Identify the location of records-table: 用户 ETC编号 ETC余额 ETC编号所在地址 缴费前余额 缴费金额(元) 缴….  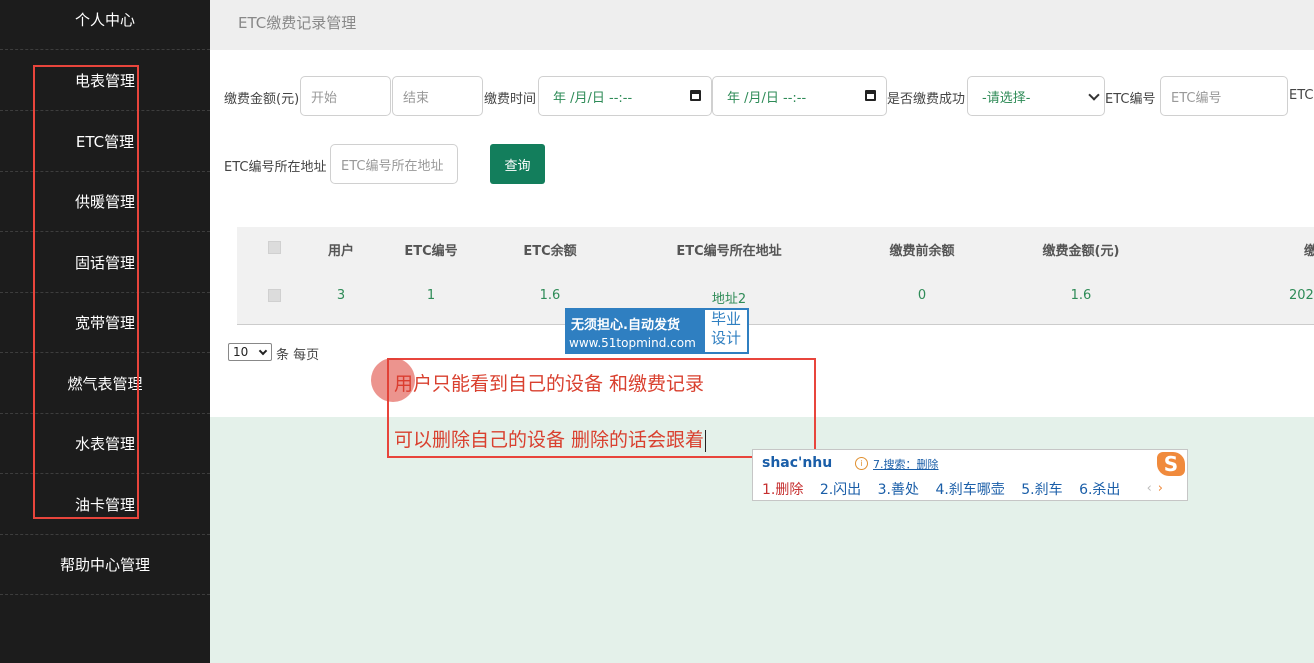
(775, 276).